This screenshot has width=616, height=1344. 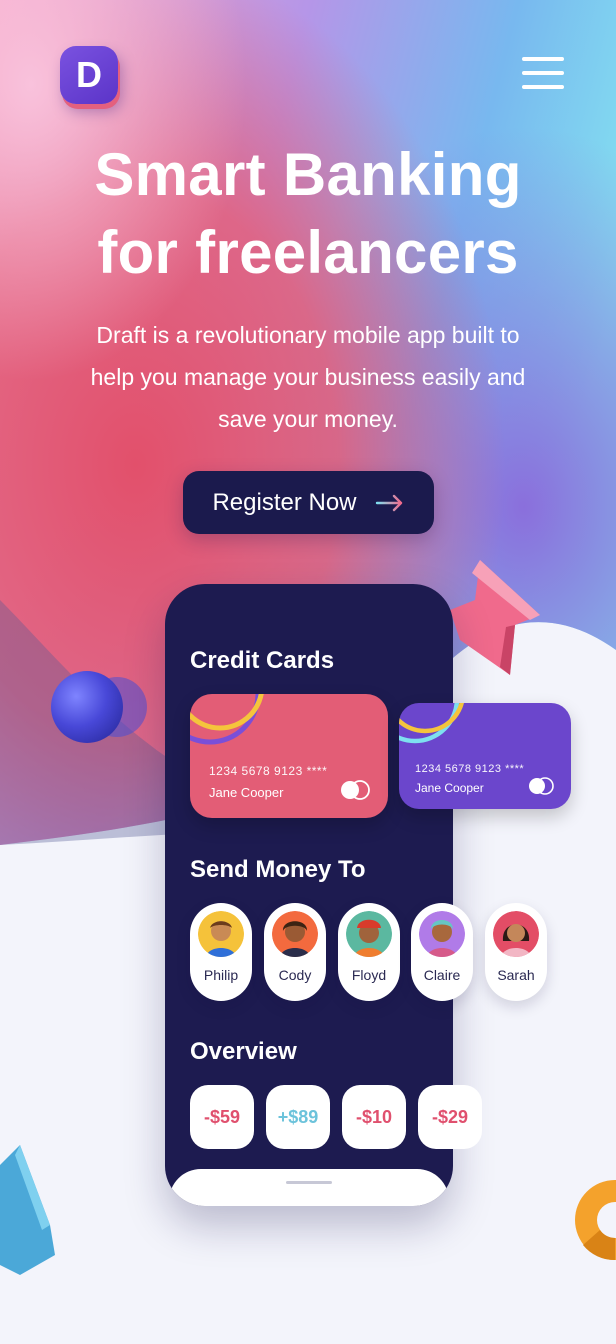 What do you see at coordinates (298, 1117) in the screenshot?
I see `overview-amount: +$89` at bounding box center [298, 1117].